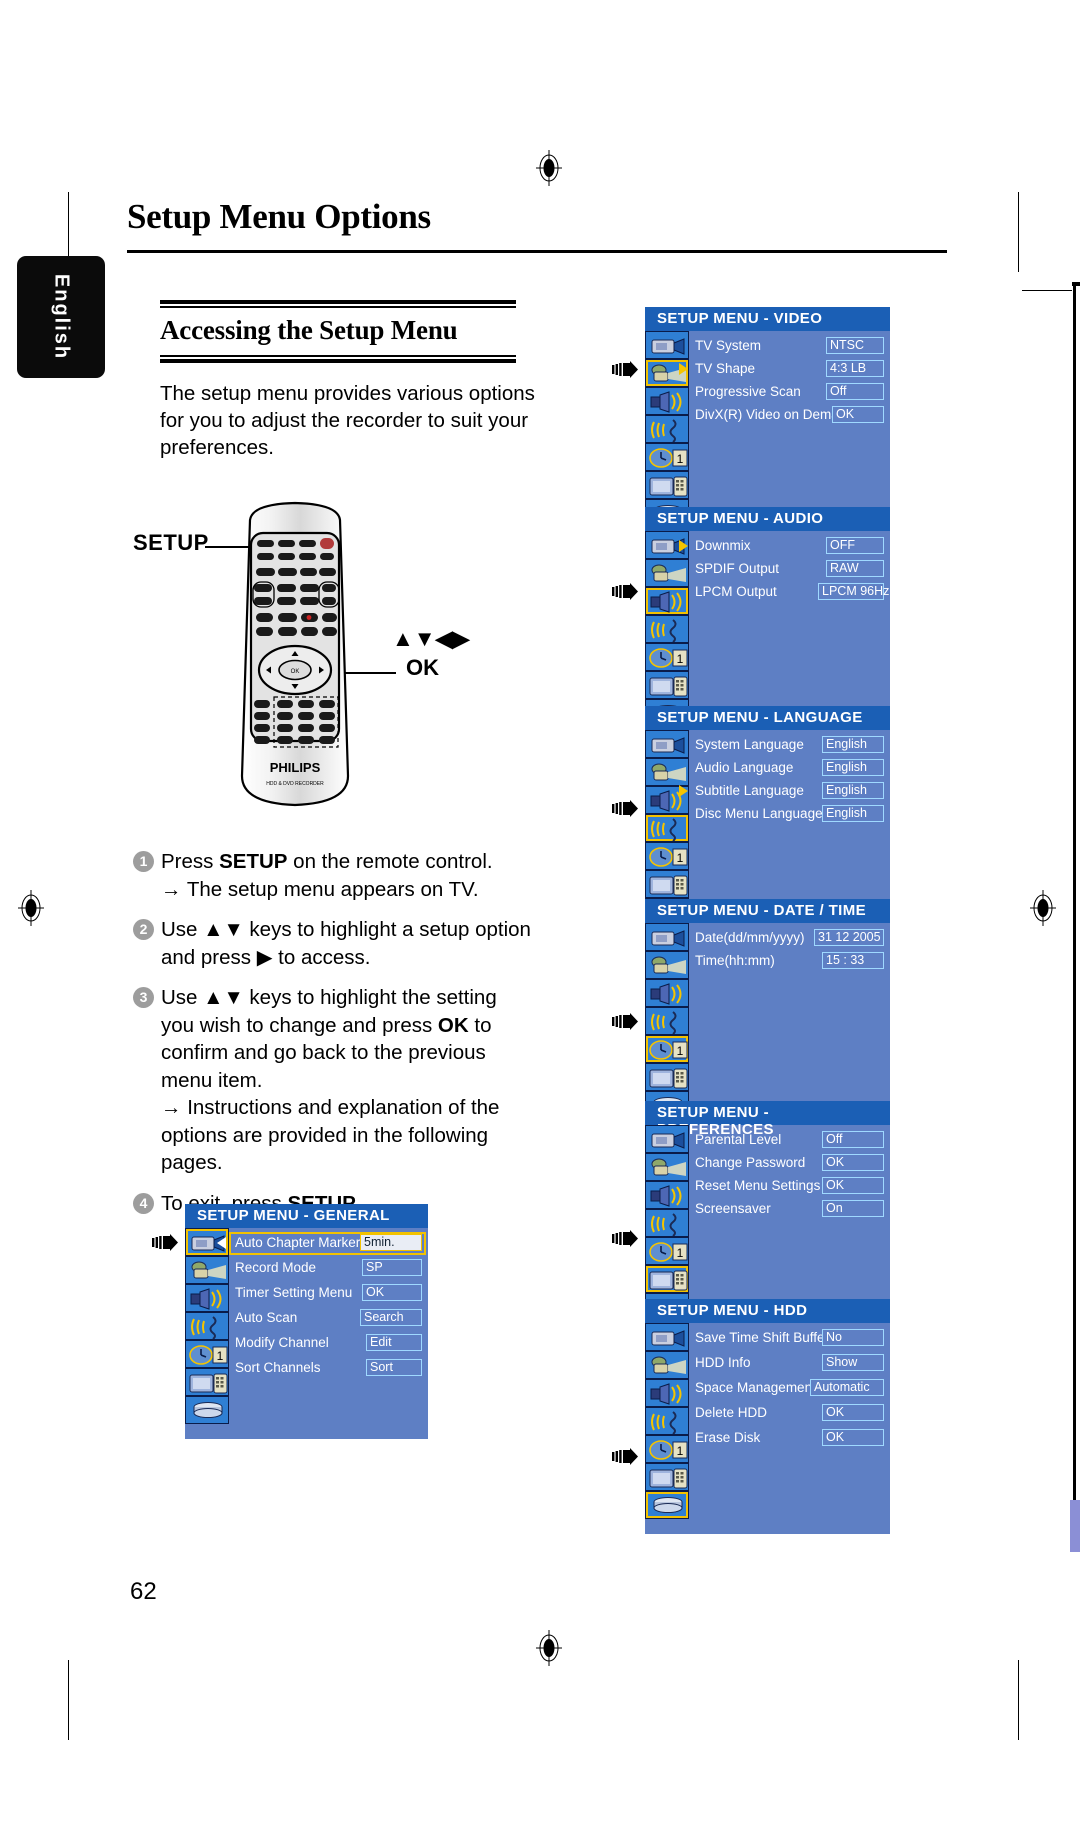 The width and height of the screenshot is (1080, 1822). What do you see at coordinates (789, 1210) in the screenshot?
I see `osd-row: Screensaver On` at bounding box center [789, 1210].